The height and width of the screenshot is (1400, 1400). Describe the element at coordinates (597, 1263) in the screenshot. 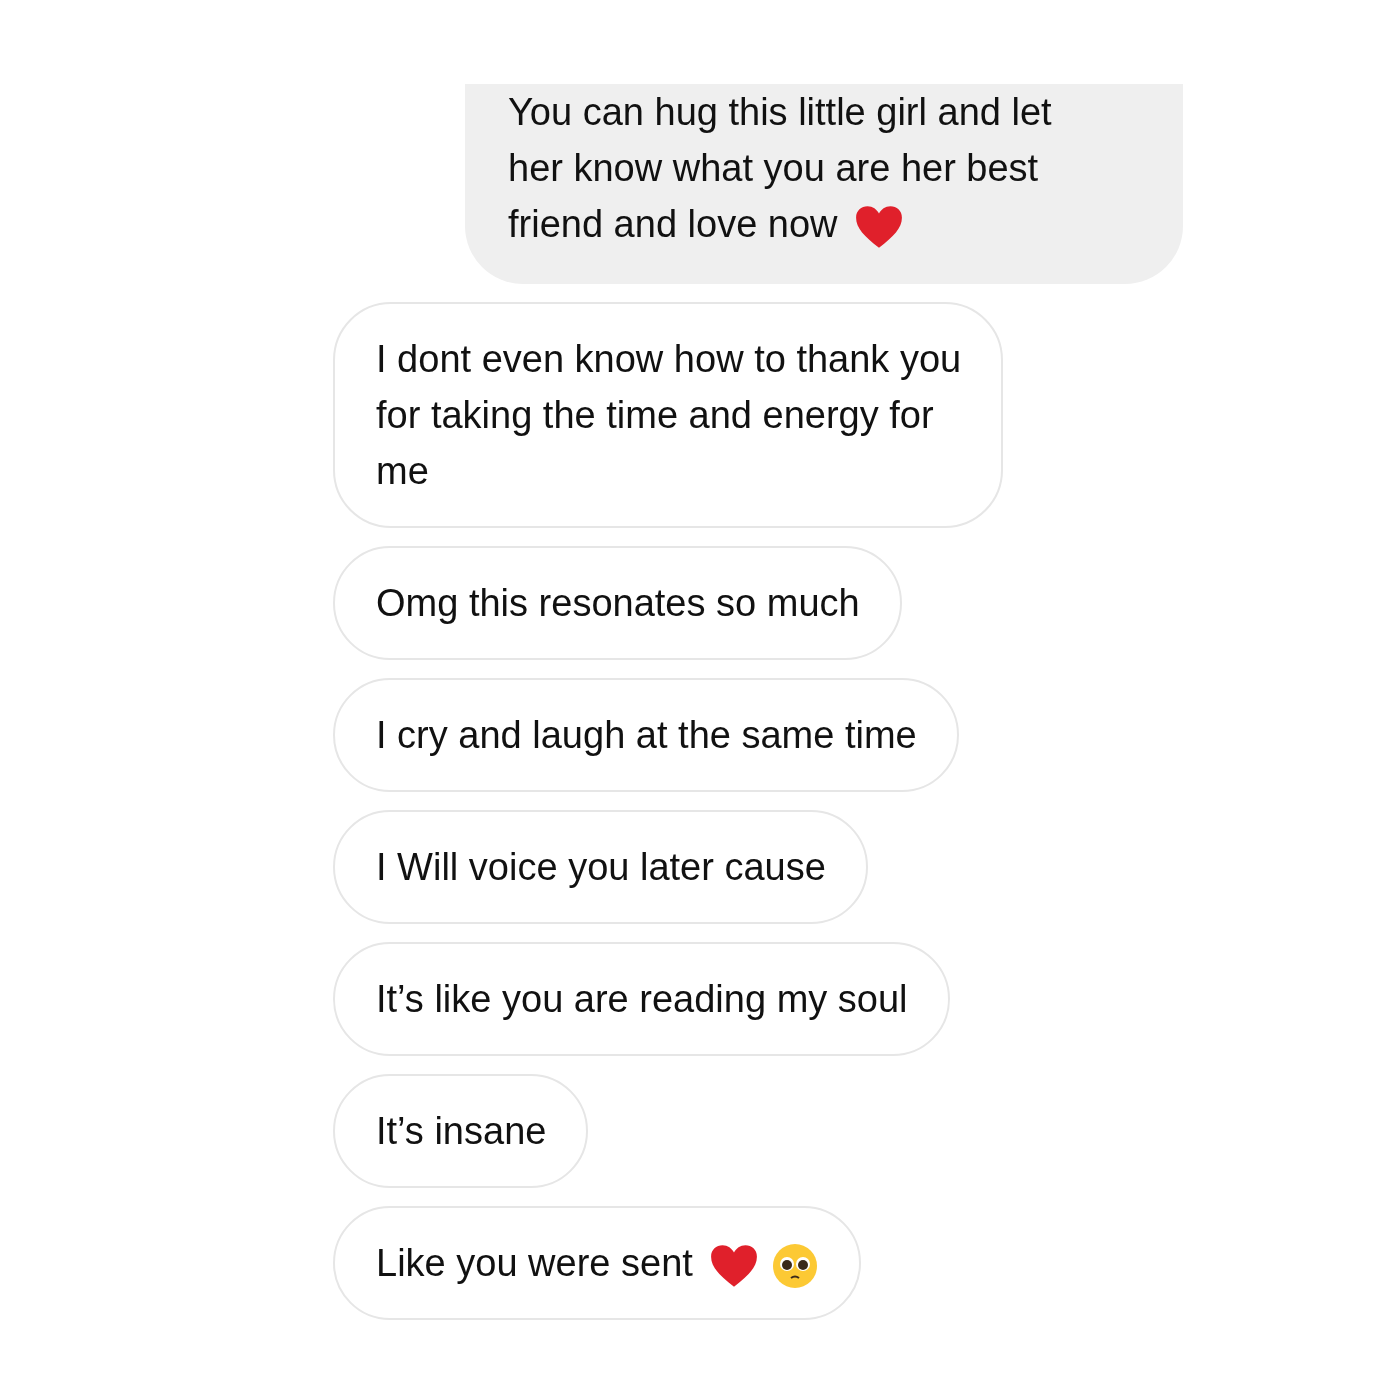

I see `message-text: Like you were sent` at that location.